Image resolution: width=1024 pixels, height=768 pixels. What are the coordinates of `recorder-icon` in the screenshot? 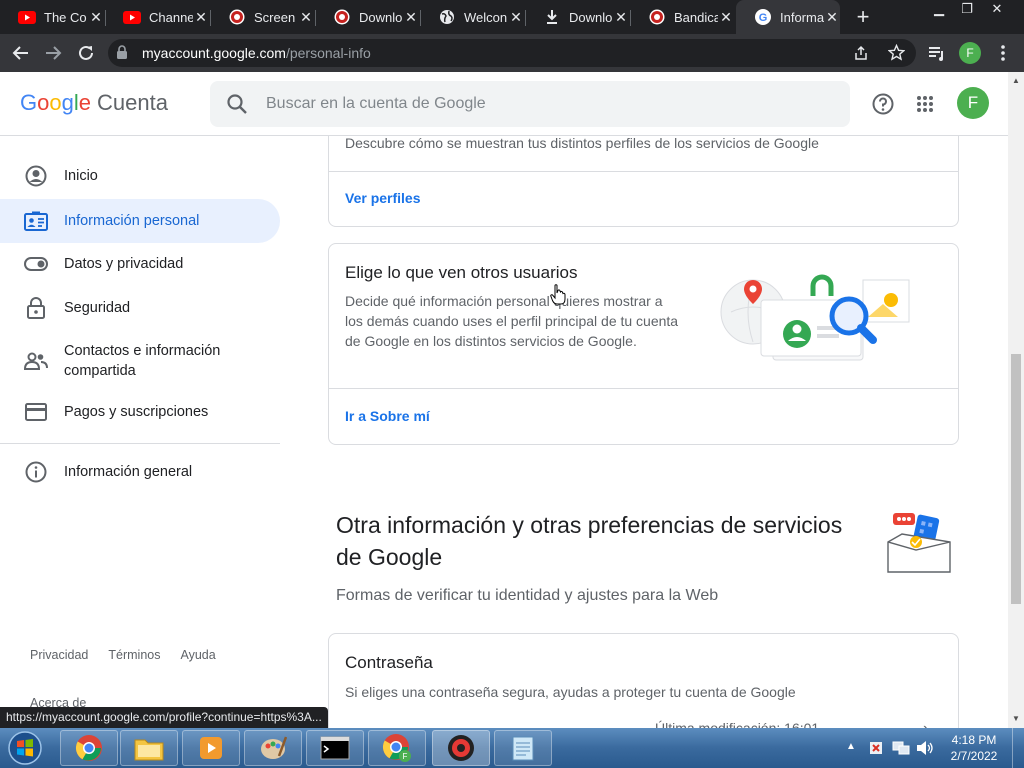 It's located at (461, 748).